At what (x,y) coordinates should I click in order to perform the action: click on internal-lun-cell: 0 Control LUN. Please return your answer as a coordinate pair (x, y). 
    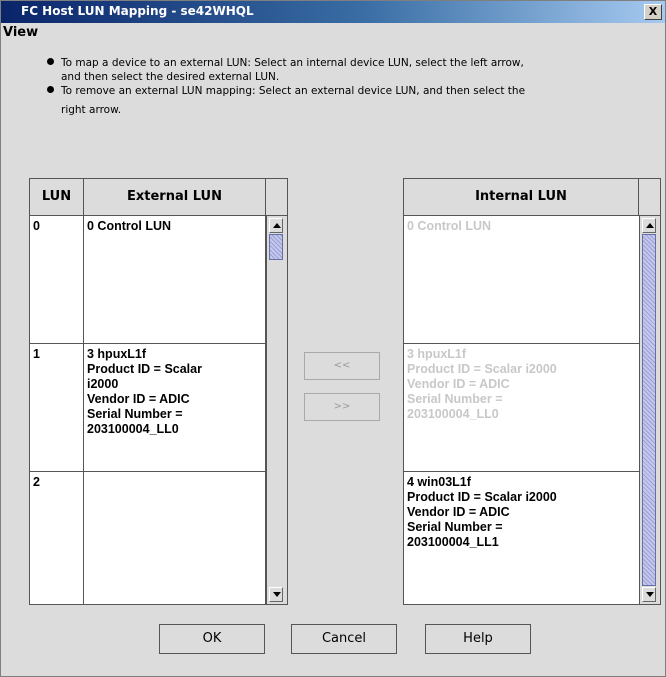
    Looking at the image, I should click on (449, 226).